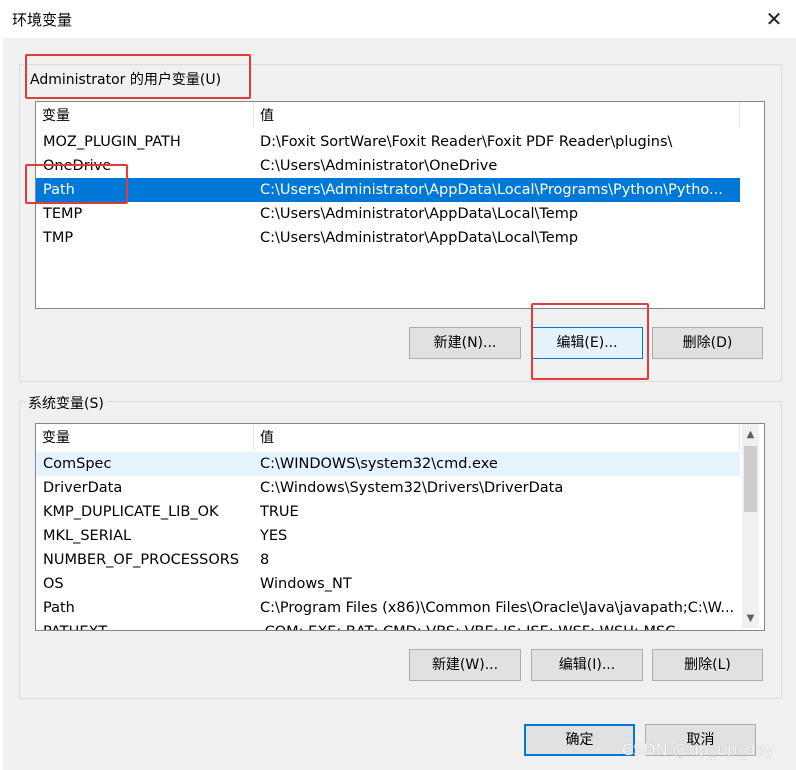 This screenshot has width=796, height=770. I want to click on variable-name: PATHEXT, so click(147, 625).